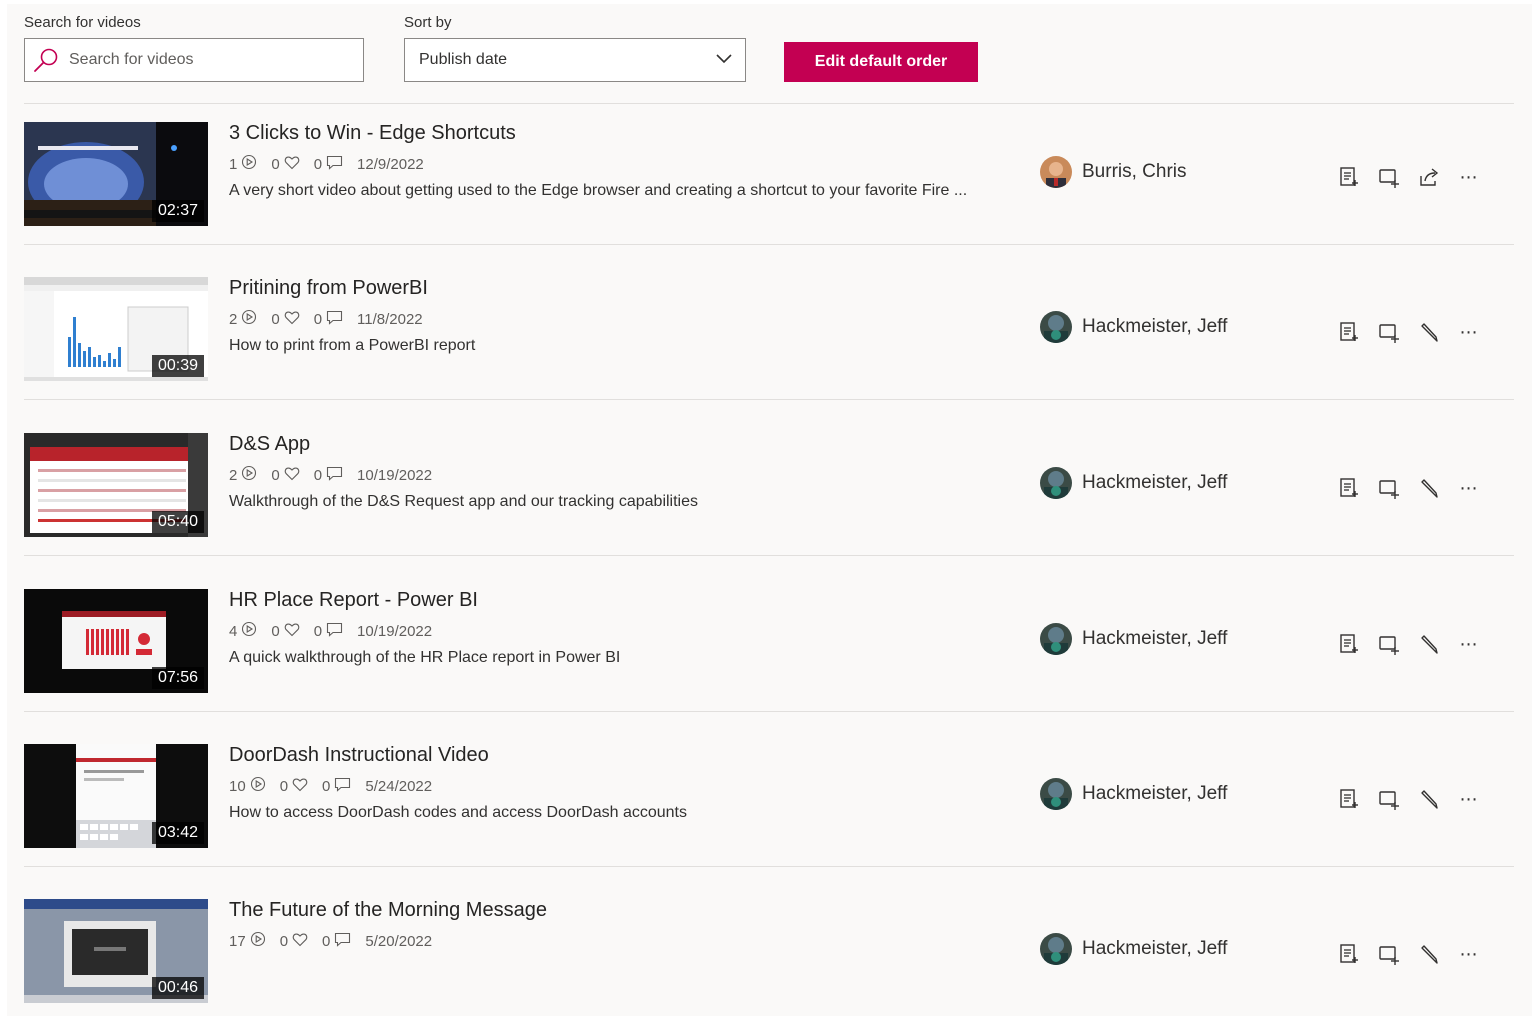  What do you see at coordinates (237, 786) in the screenshot?
I see `view-count: 10` at bounding box center [237, 786].